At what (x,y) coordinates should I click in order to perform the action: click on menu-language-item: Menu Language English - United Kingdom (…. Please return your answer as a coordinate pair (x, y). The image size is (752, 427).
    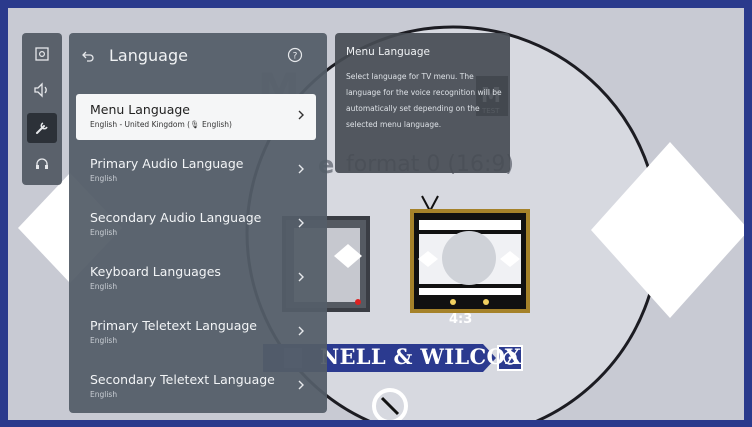
    Looking at the image, I should click on (196, 117).